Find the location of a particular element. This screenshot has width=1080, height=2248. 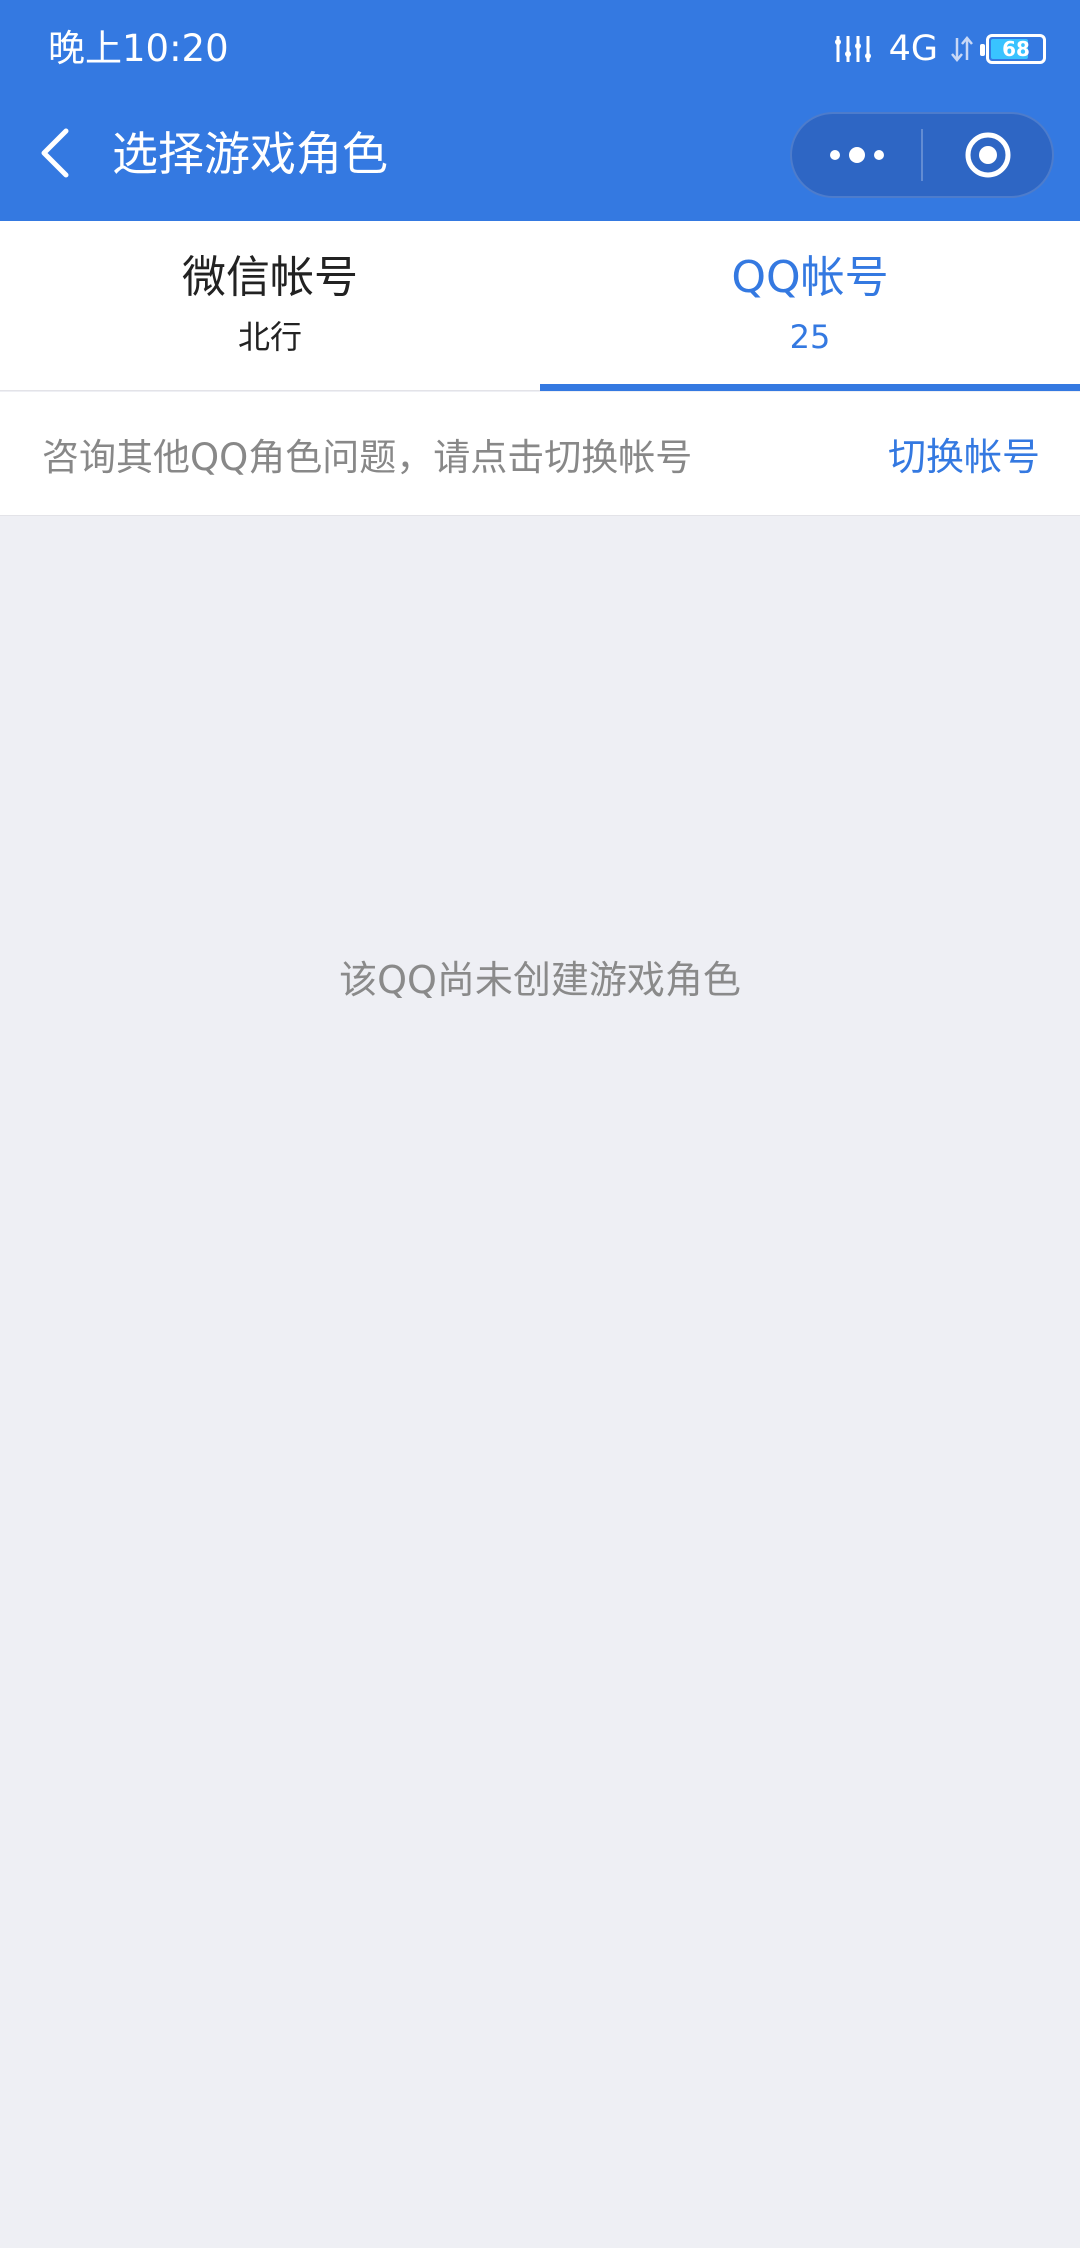

switch-account-row: 咨询其他QQ角色问题，请点击切换帐号 切换帐号 is located at coordinates (540, 454).